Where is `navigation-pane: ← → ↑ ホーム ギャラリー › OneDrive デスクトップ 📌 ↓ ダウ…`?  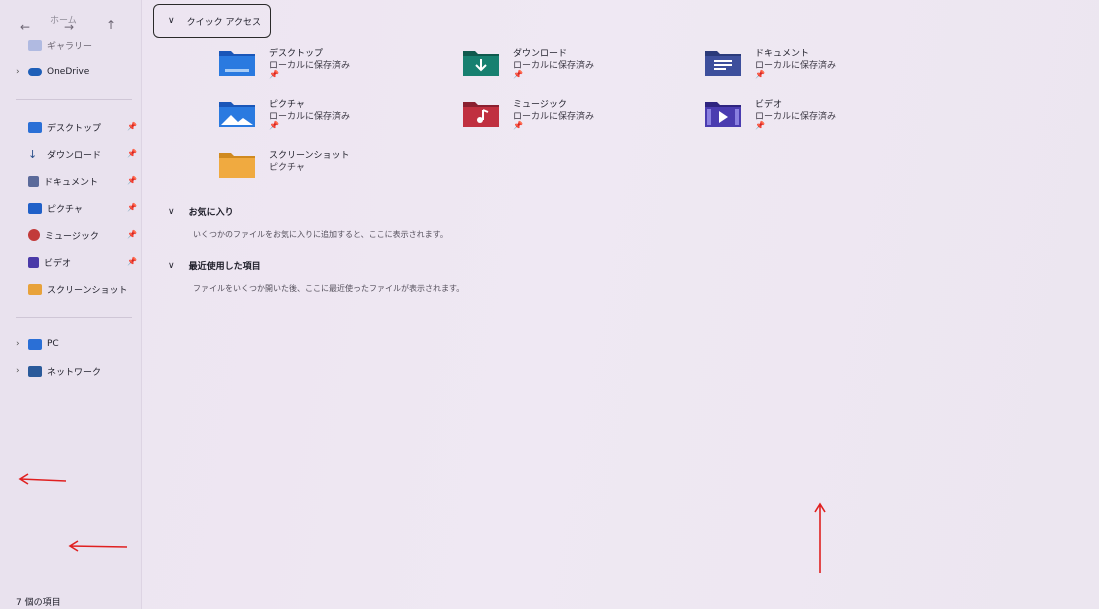 navigation-pane: ← → ↑ ホーム ギャラリー › OneDrive デスクトップ 📌 ↓ ダウ… is located at coordinates (71, 304).